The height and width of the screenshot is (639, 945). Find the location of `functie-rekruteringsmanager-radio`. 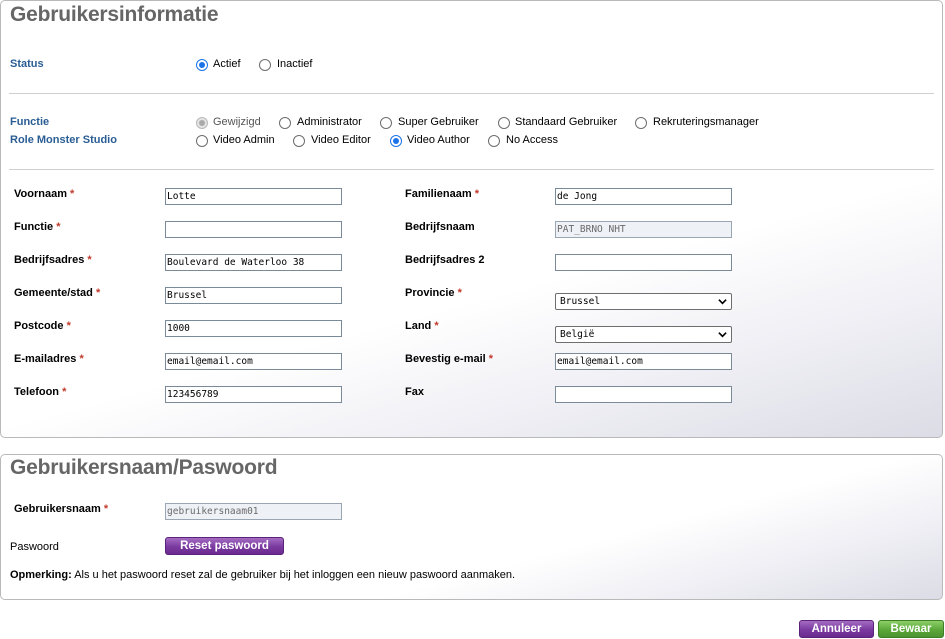

functie-rekruteringsmanager-radio is located at coordinates (641, 123).